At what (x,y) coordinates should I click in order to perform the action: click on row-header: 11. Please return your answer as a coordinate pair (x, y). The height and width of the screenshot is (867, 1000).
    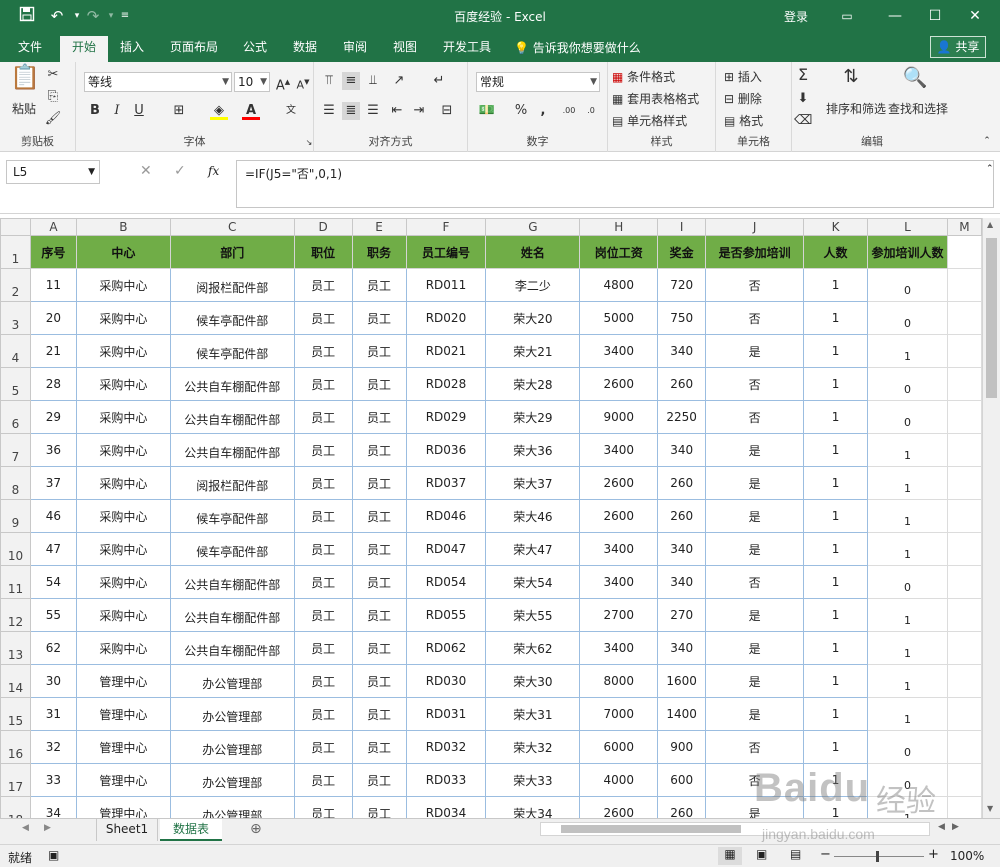
    Looking at the image, I should click on (15, 582).